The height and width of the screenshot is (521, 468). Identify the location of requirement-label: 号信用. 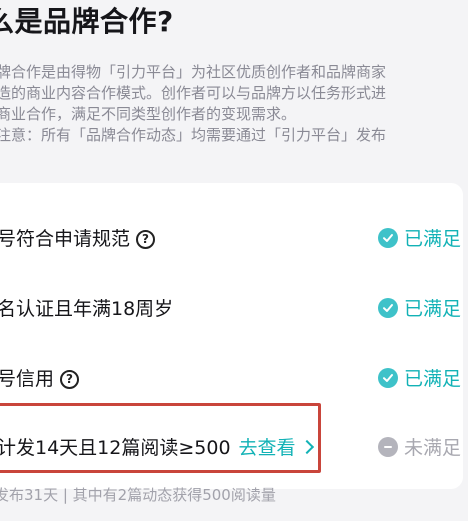
(27, 379).